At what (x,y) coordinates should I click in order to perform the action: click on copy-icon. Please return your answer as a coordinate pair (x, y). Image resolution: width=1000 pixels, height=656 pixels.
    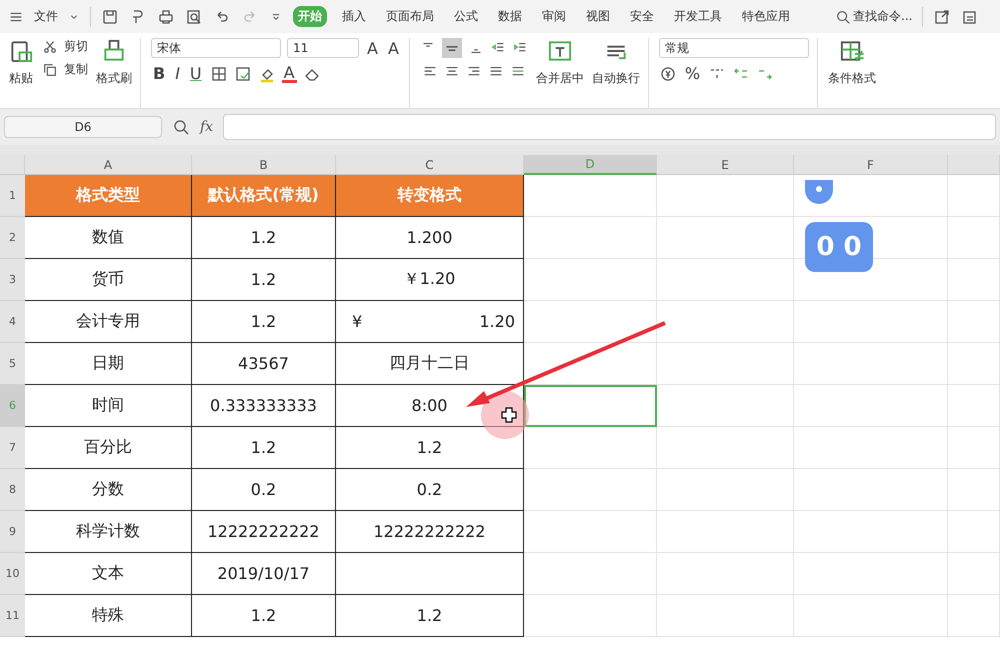
    Looking at the image, I should click on (50, 70).